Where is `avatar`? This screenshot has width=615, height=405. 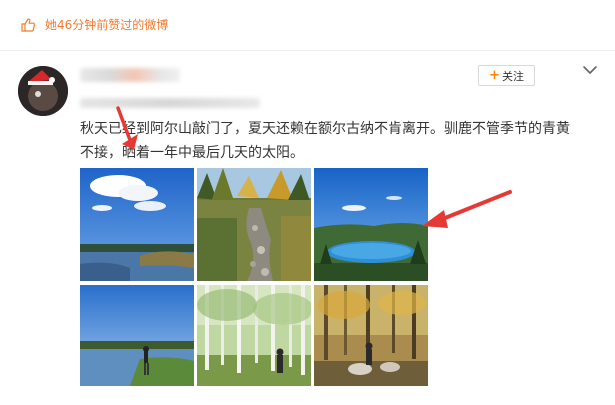 avatar is located at coordinates (43, 91).